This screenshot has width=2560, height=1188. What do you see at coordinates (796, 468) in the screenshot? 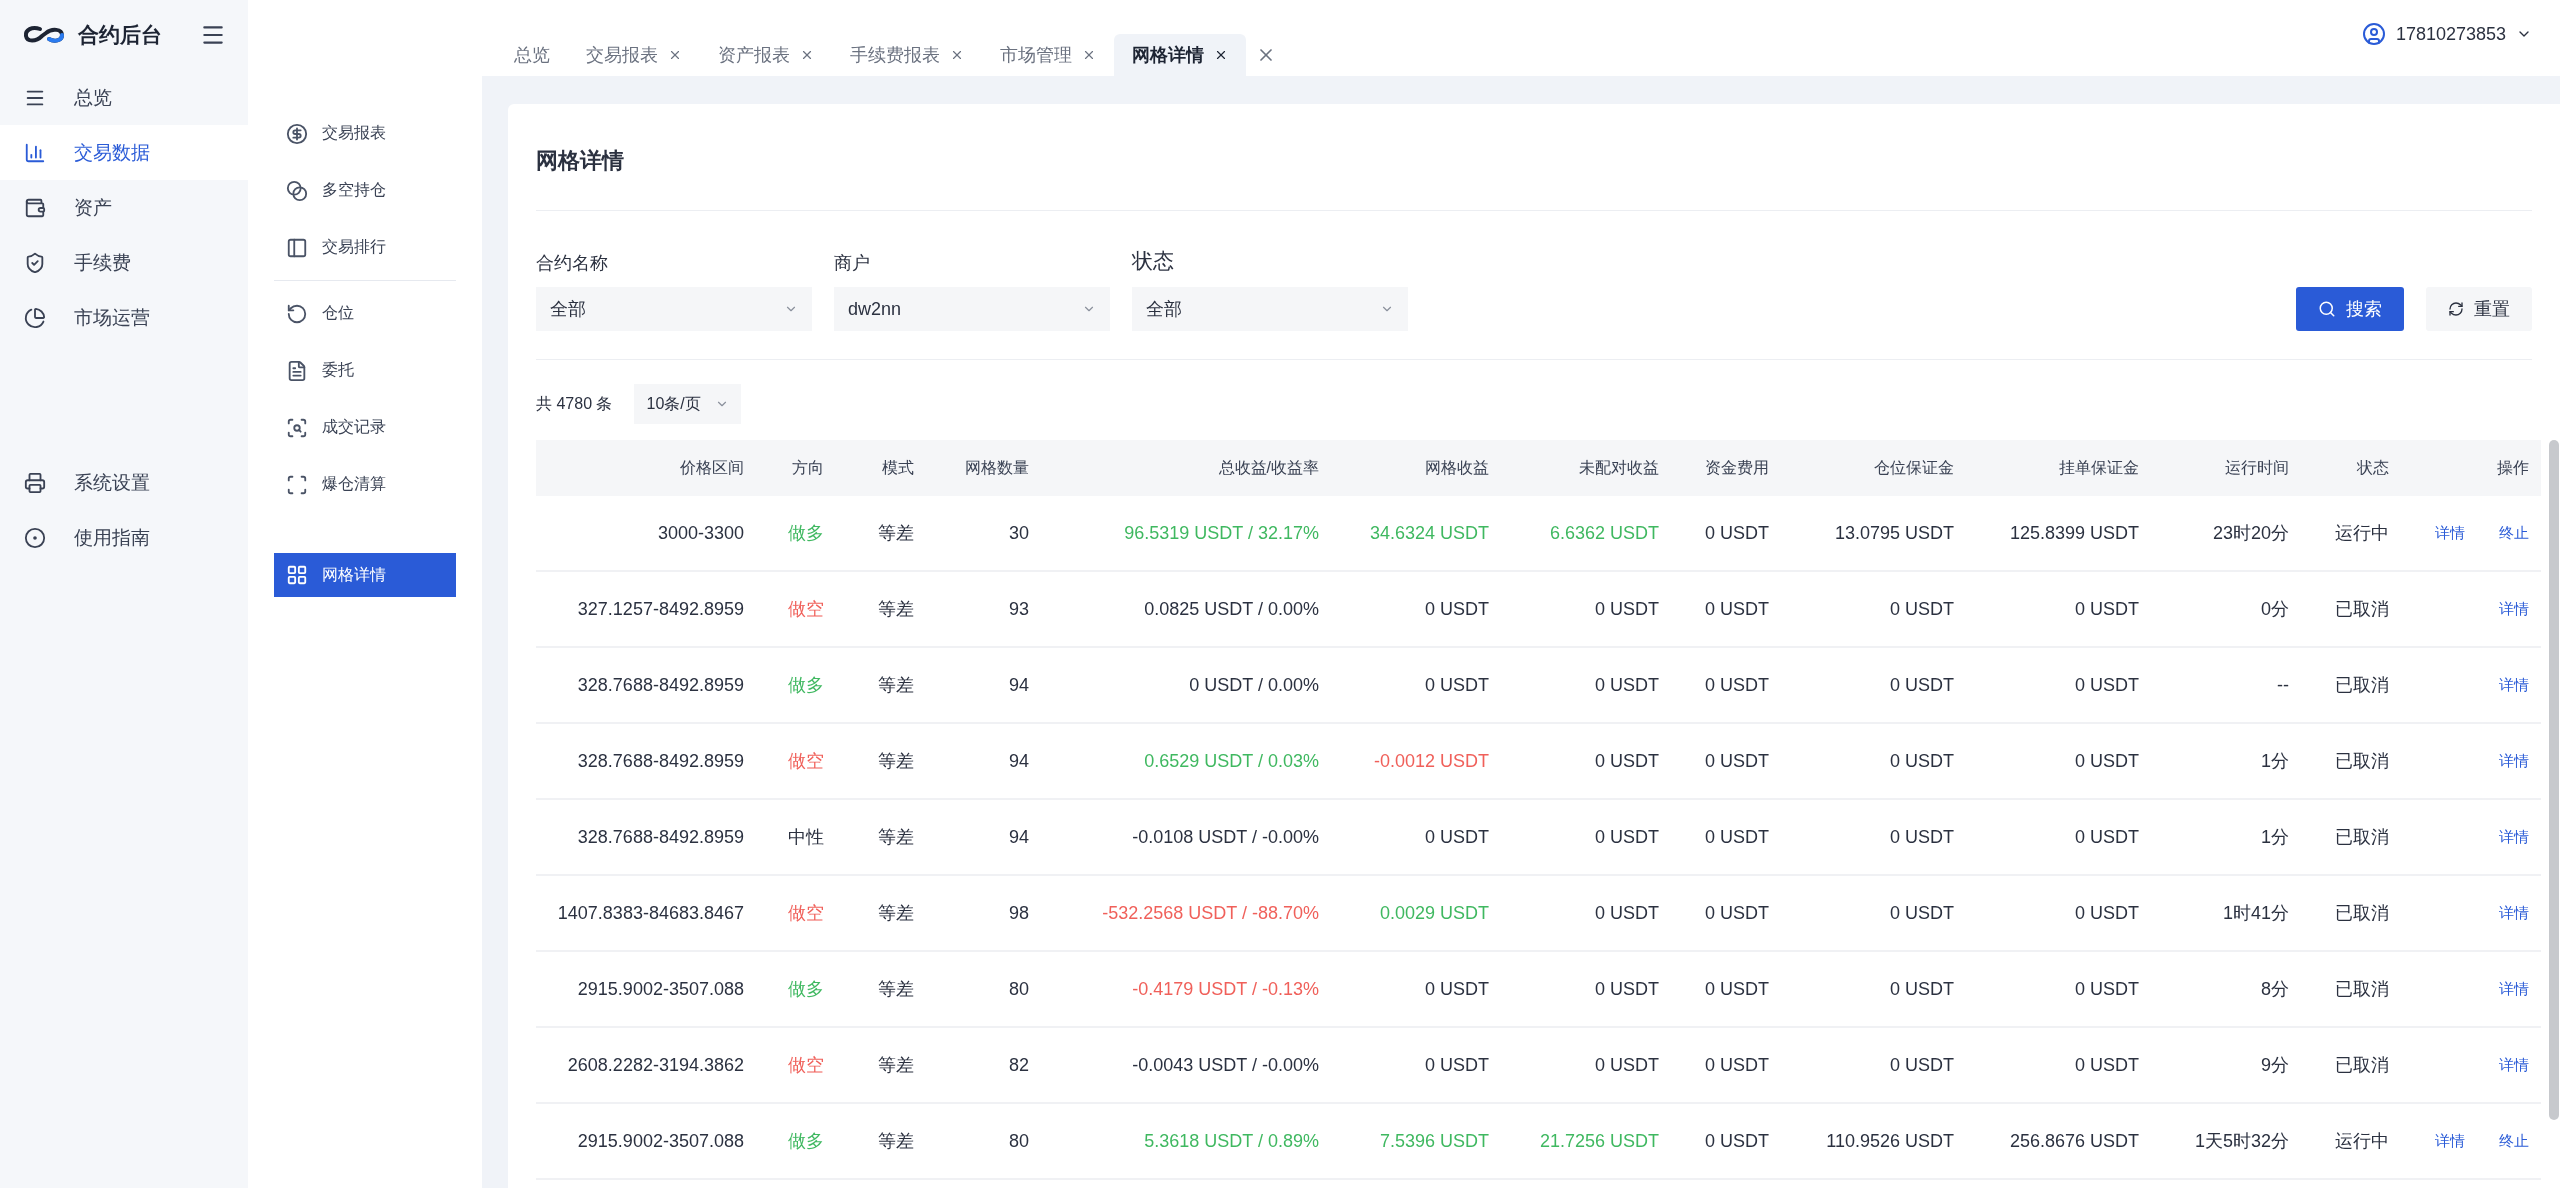
I see `column-header: 方向` at bounding box center [796, 468].